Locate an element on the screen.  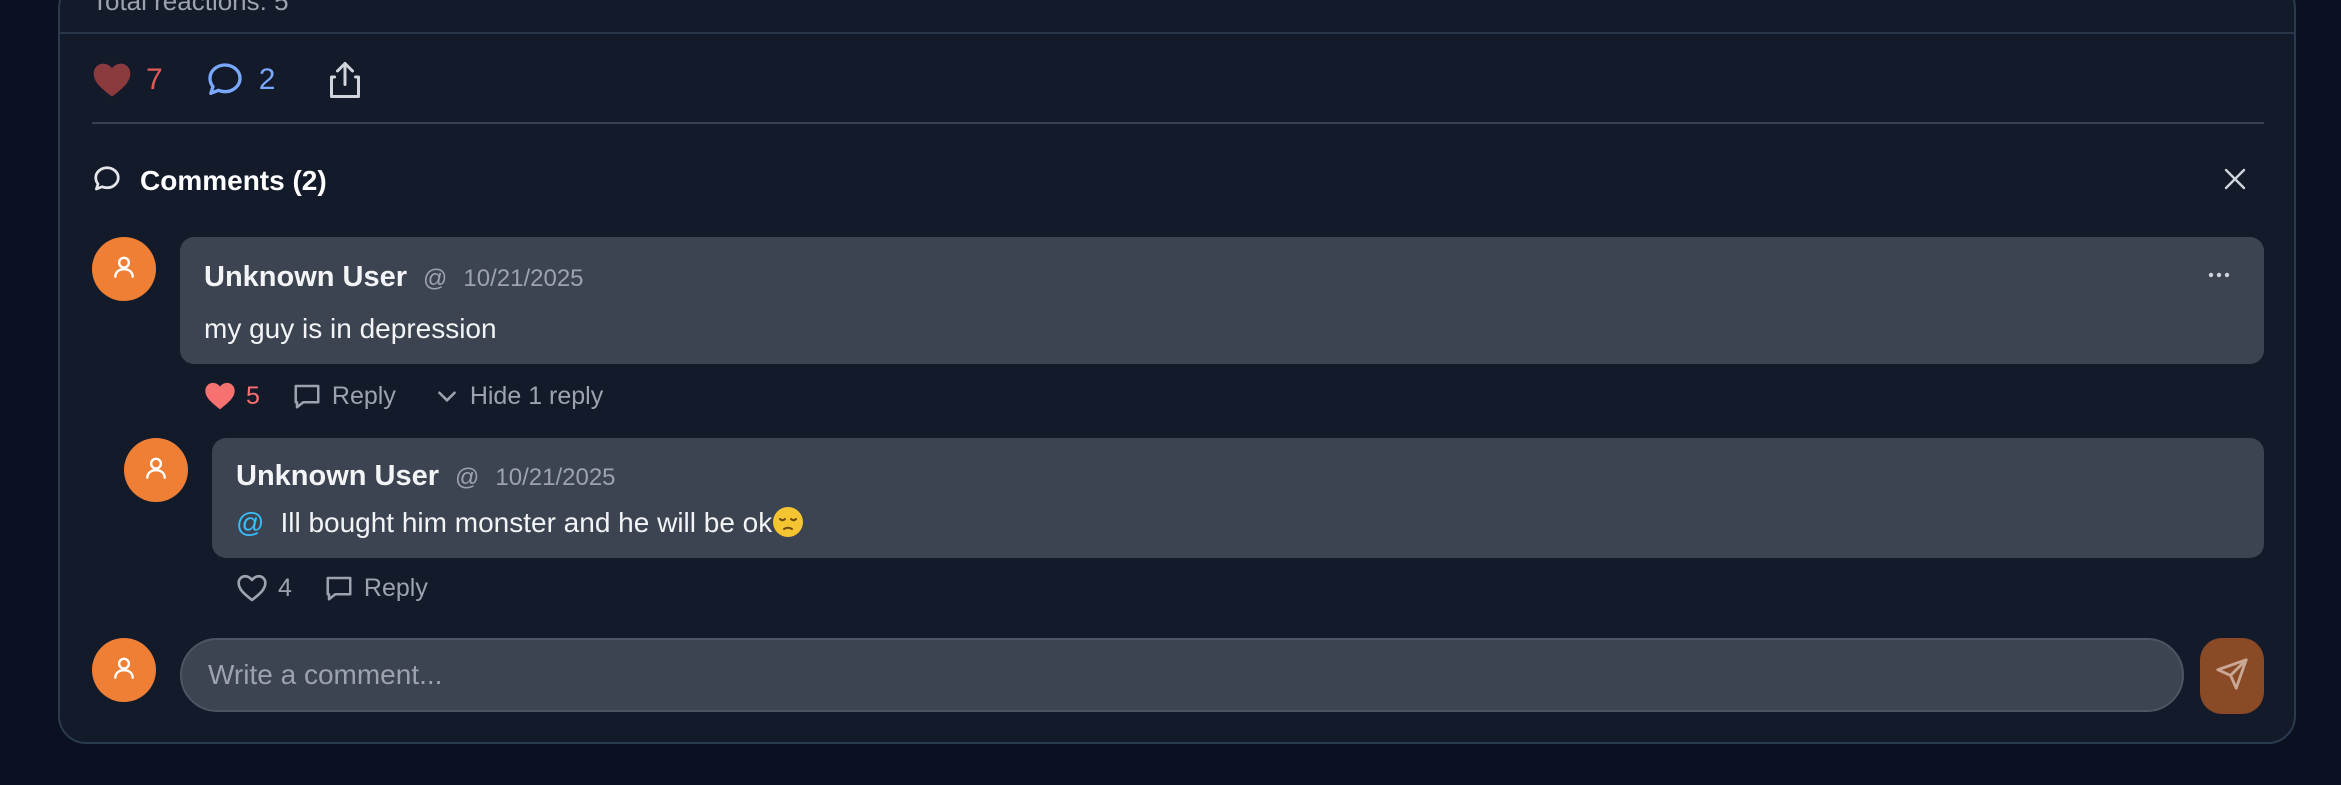
toggle-replies-button: Hide 1 reply is located at coordinates (518, 396).